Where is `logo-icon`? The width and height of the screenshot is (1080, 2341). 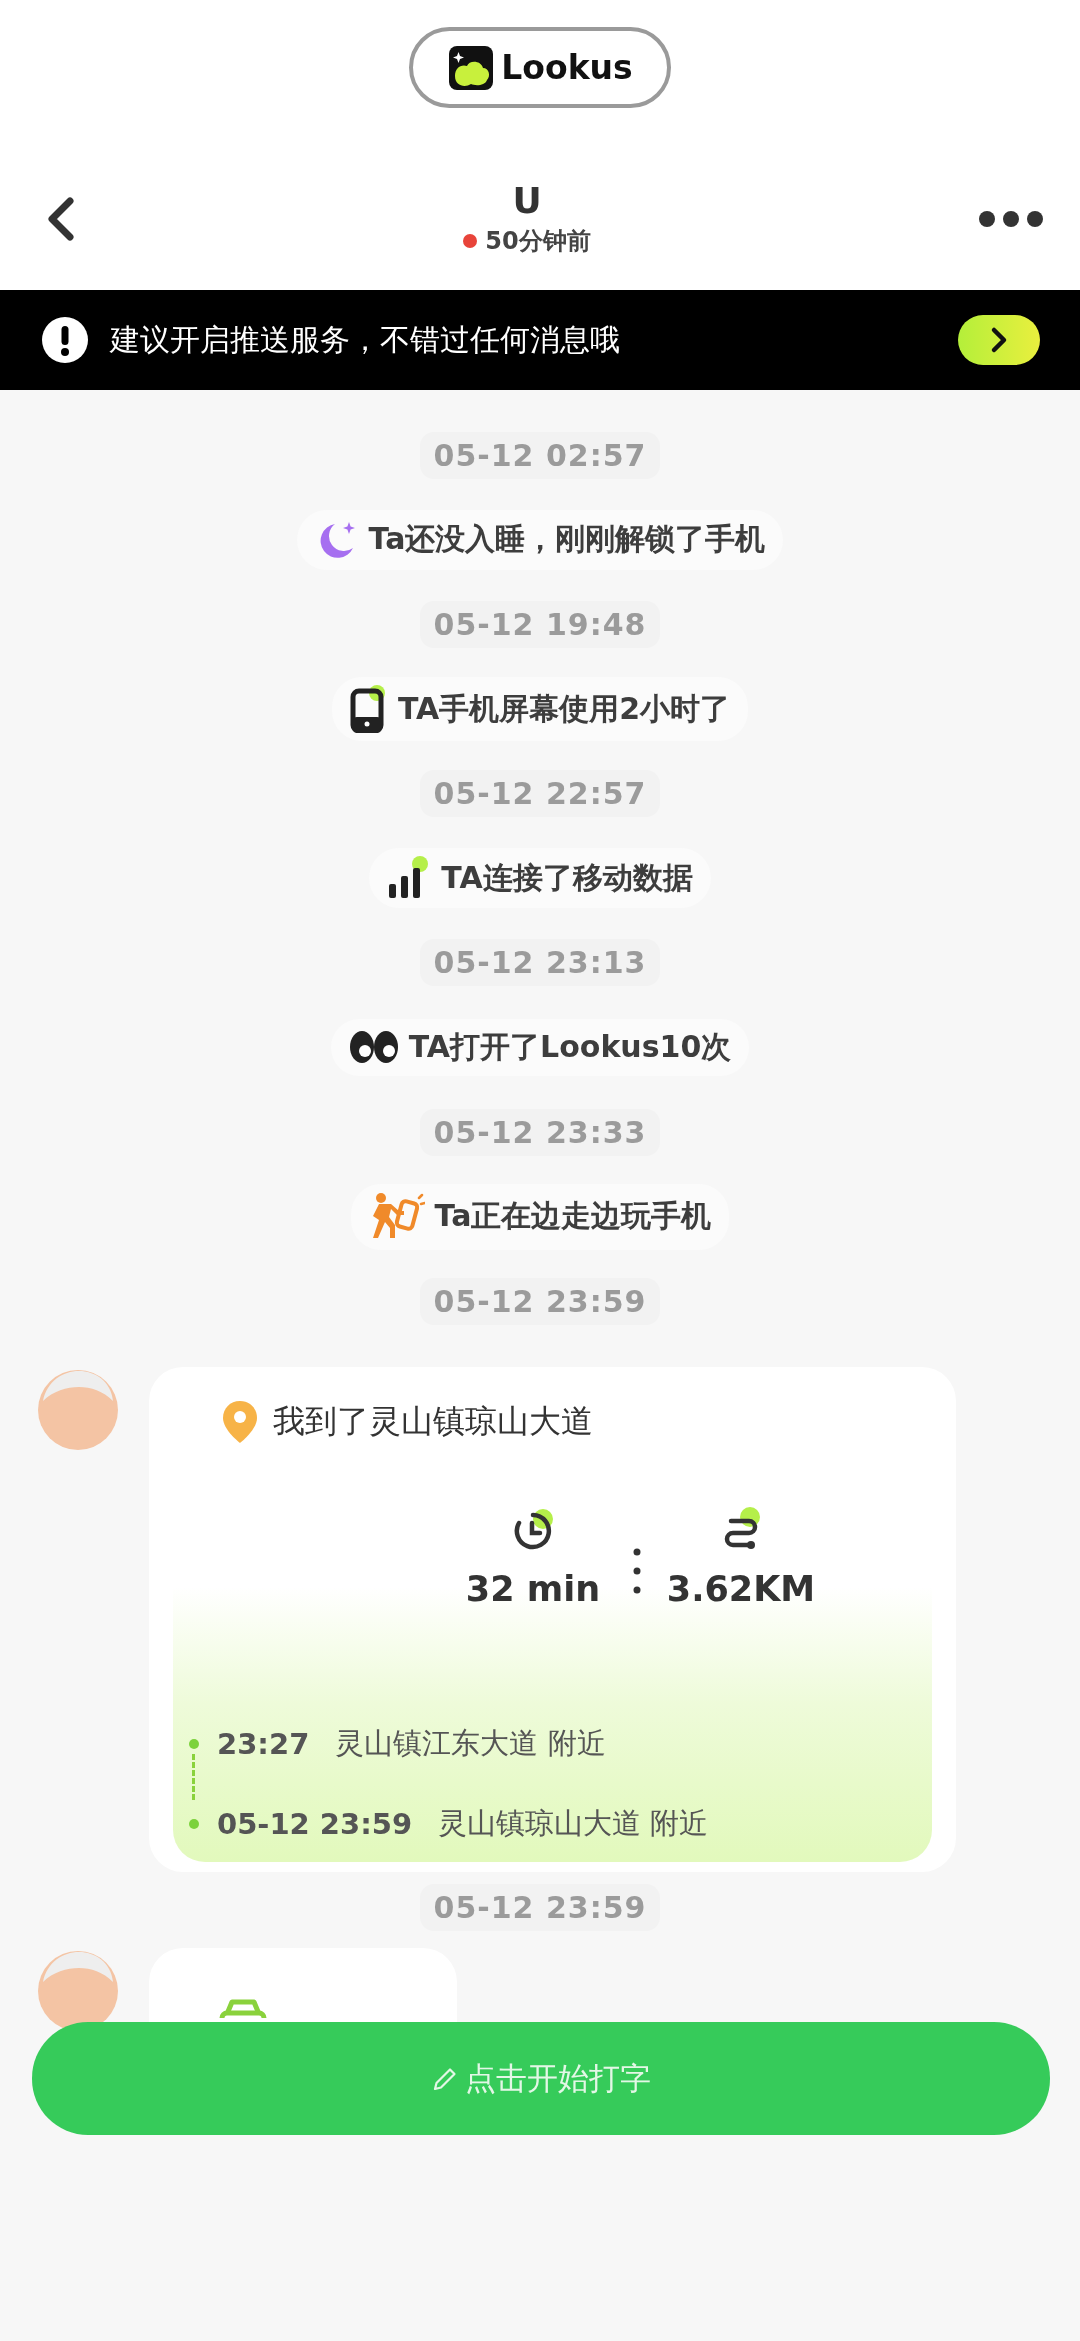
logo-icon is located at coordinates (471, 67).